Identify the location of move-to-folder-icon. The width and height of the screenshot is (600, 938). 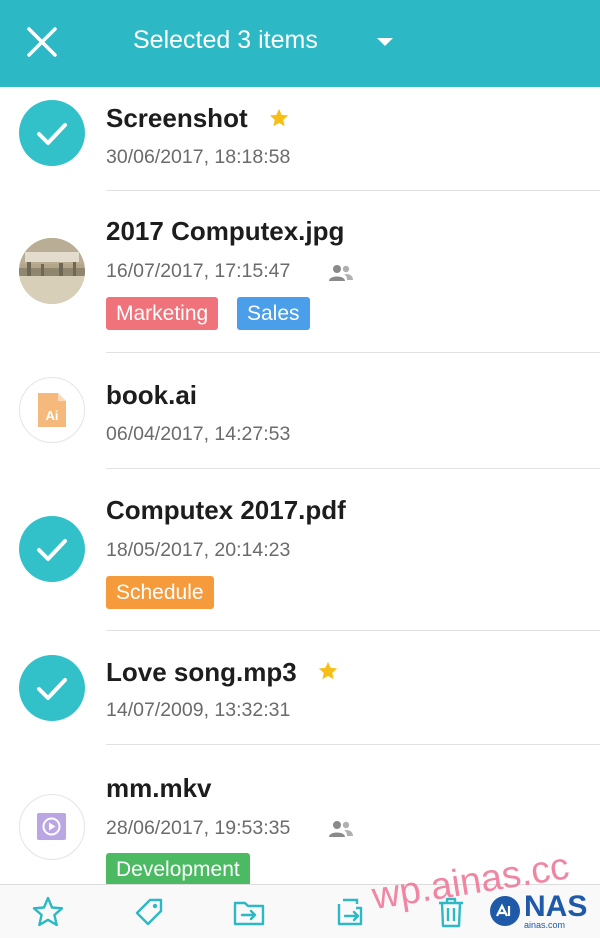
(249, 913).